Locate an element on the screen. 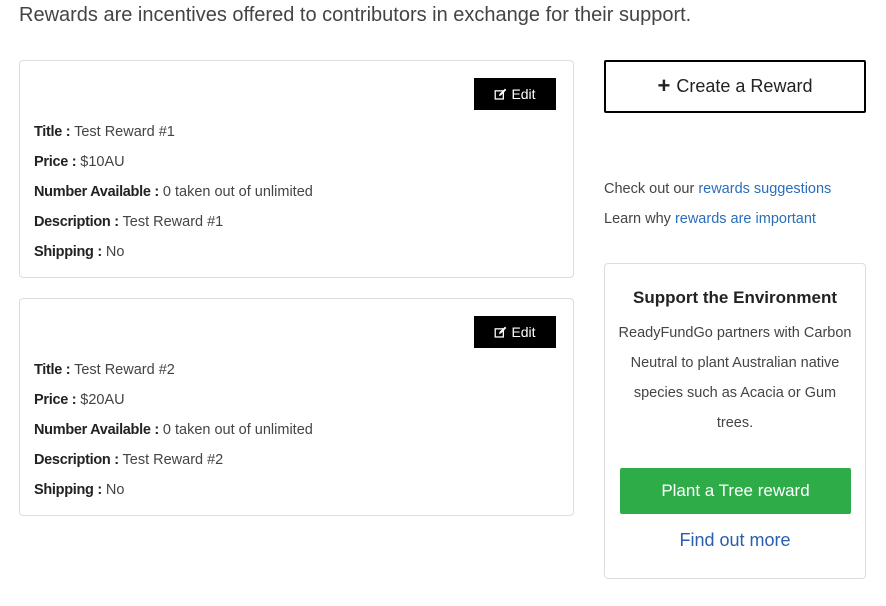 This screenshot has height=606, width=886. reward-title-field: Title : Test Reward #2 is located at coordinates (104, 370).